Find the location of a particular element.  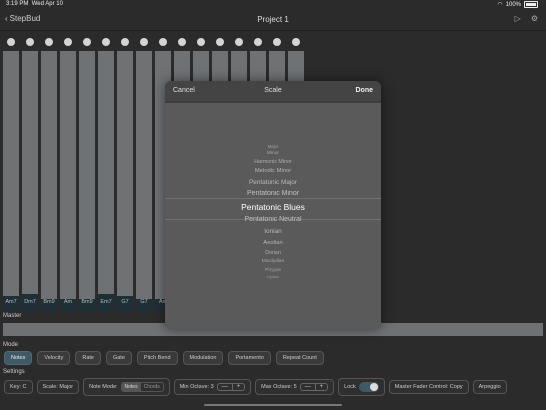

nav-bar: ‹ StepBud Project 1 ▷ ⚙ is located at coordinates (273, 20).